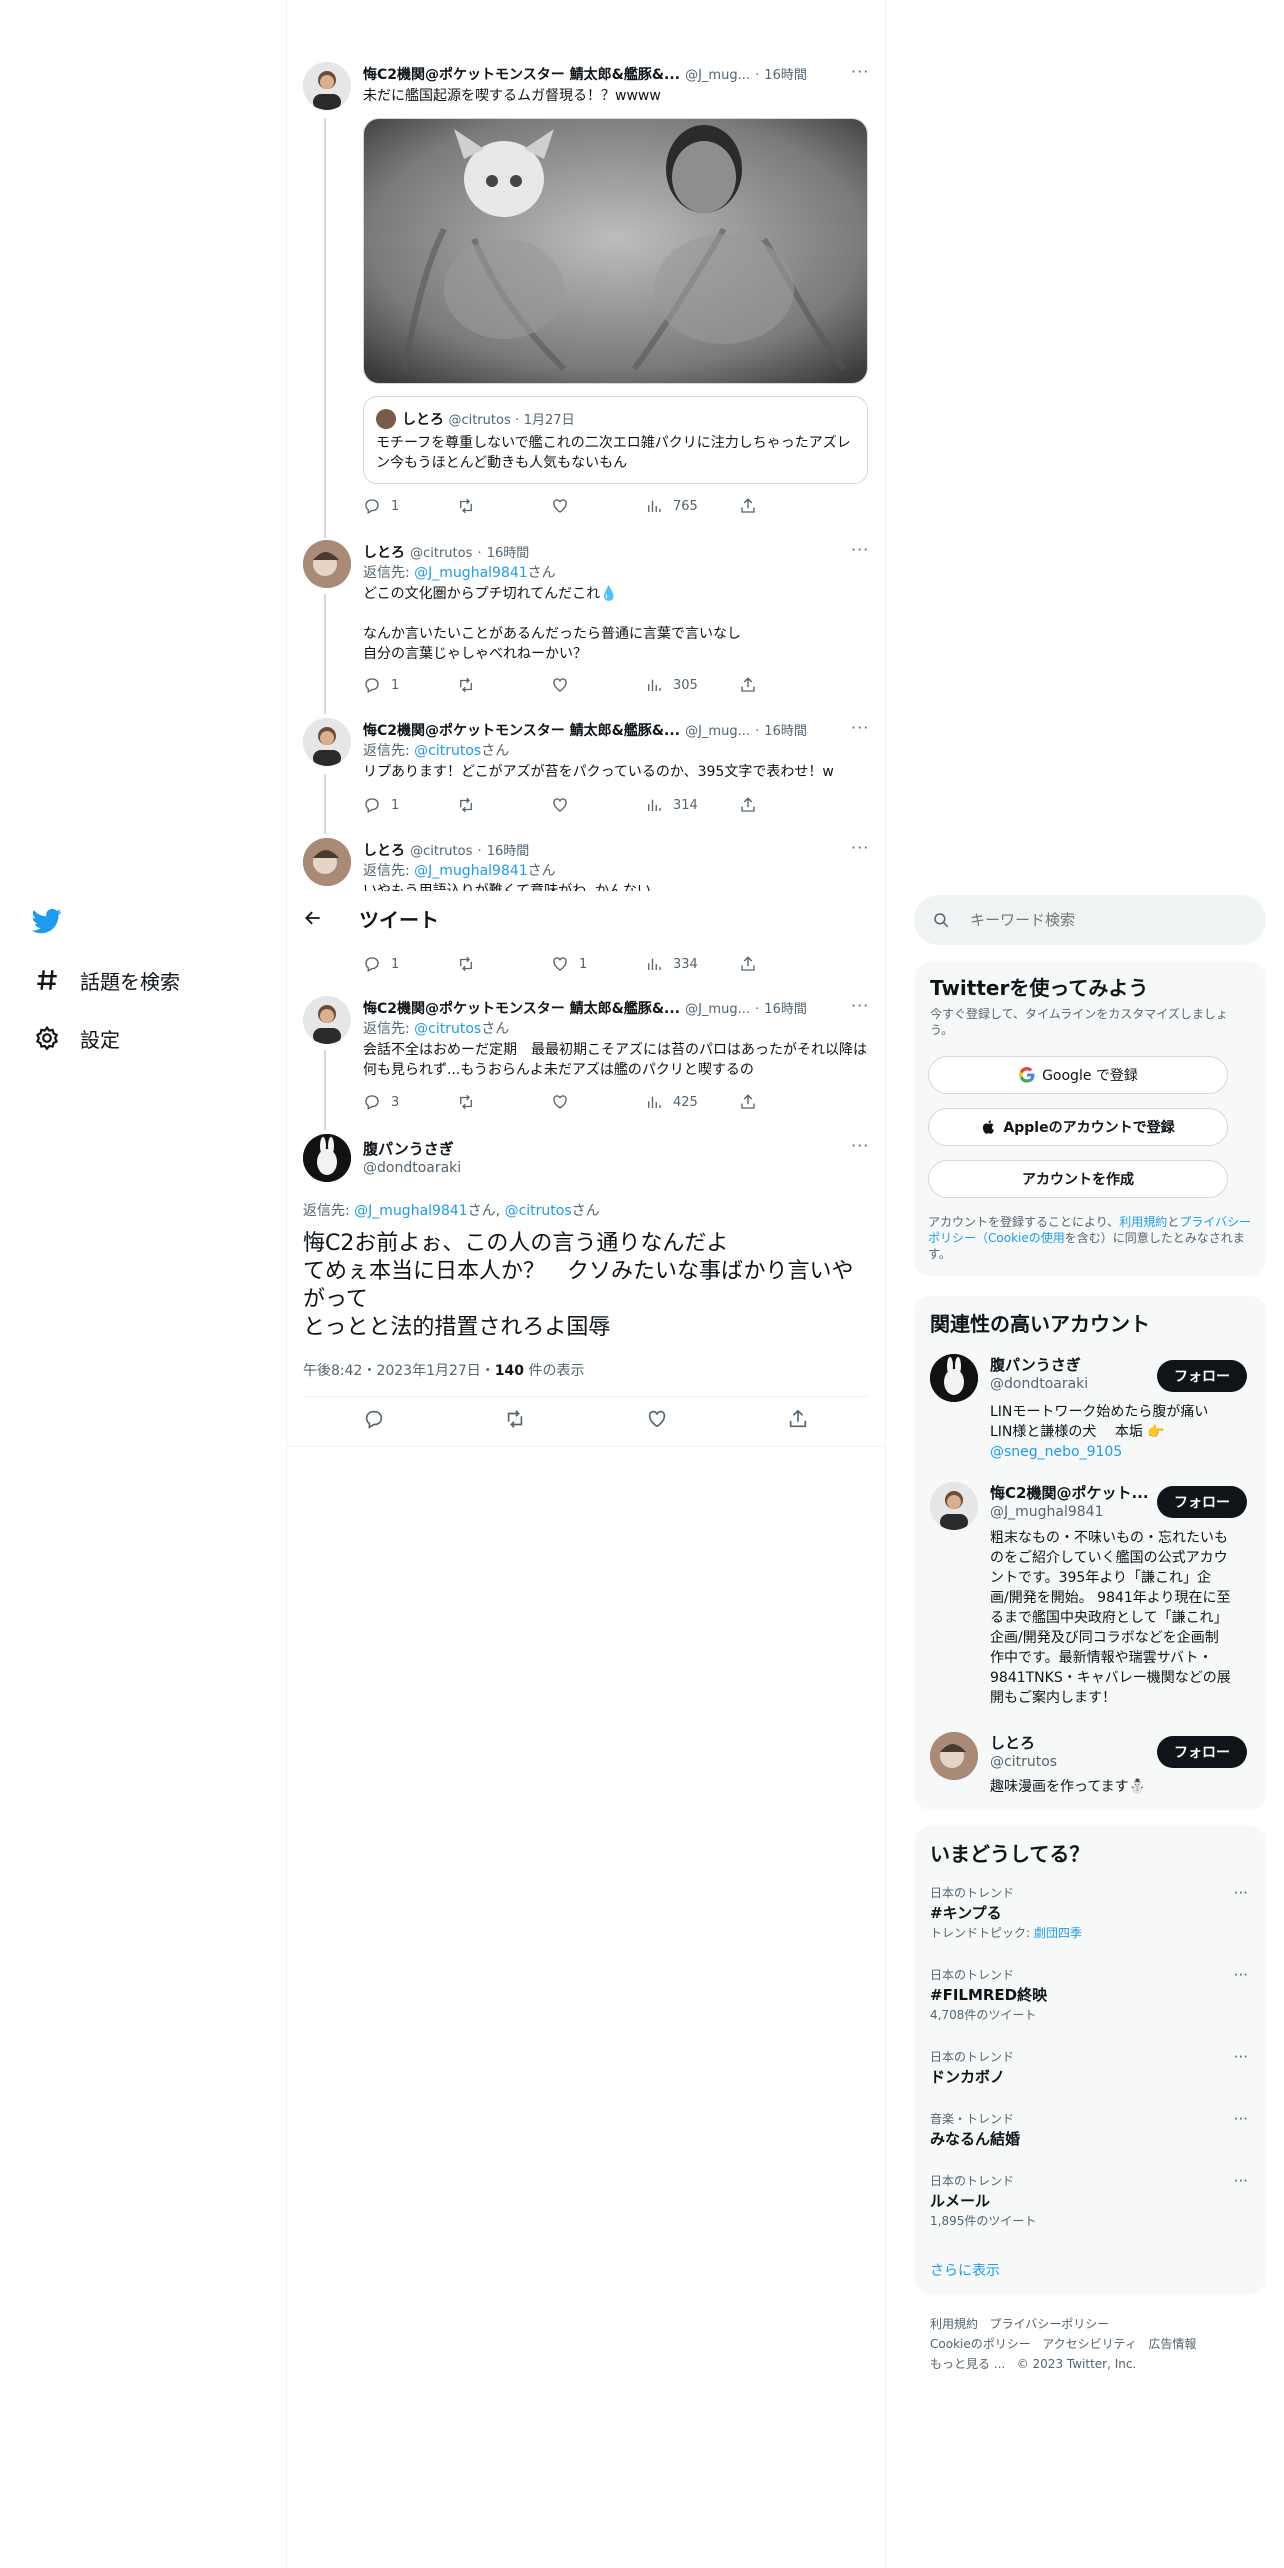  What do you see at coordinates (598, 964) in the screenshot?
I see `like-button: 1` at bounding box center [598, 964].